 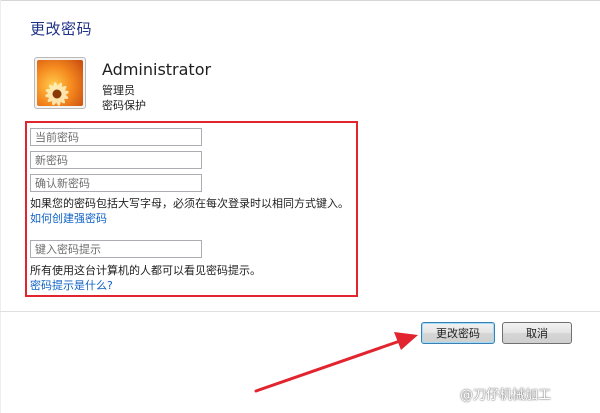 What do you see at coordinates (336, 362) in the screenshot?
I see `red-arrow-icon` at bounding box center [336, 362].